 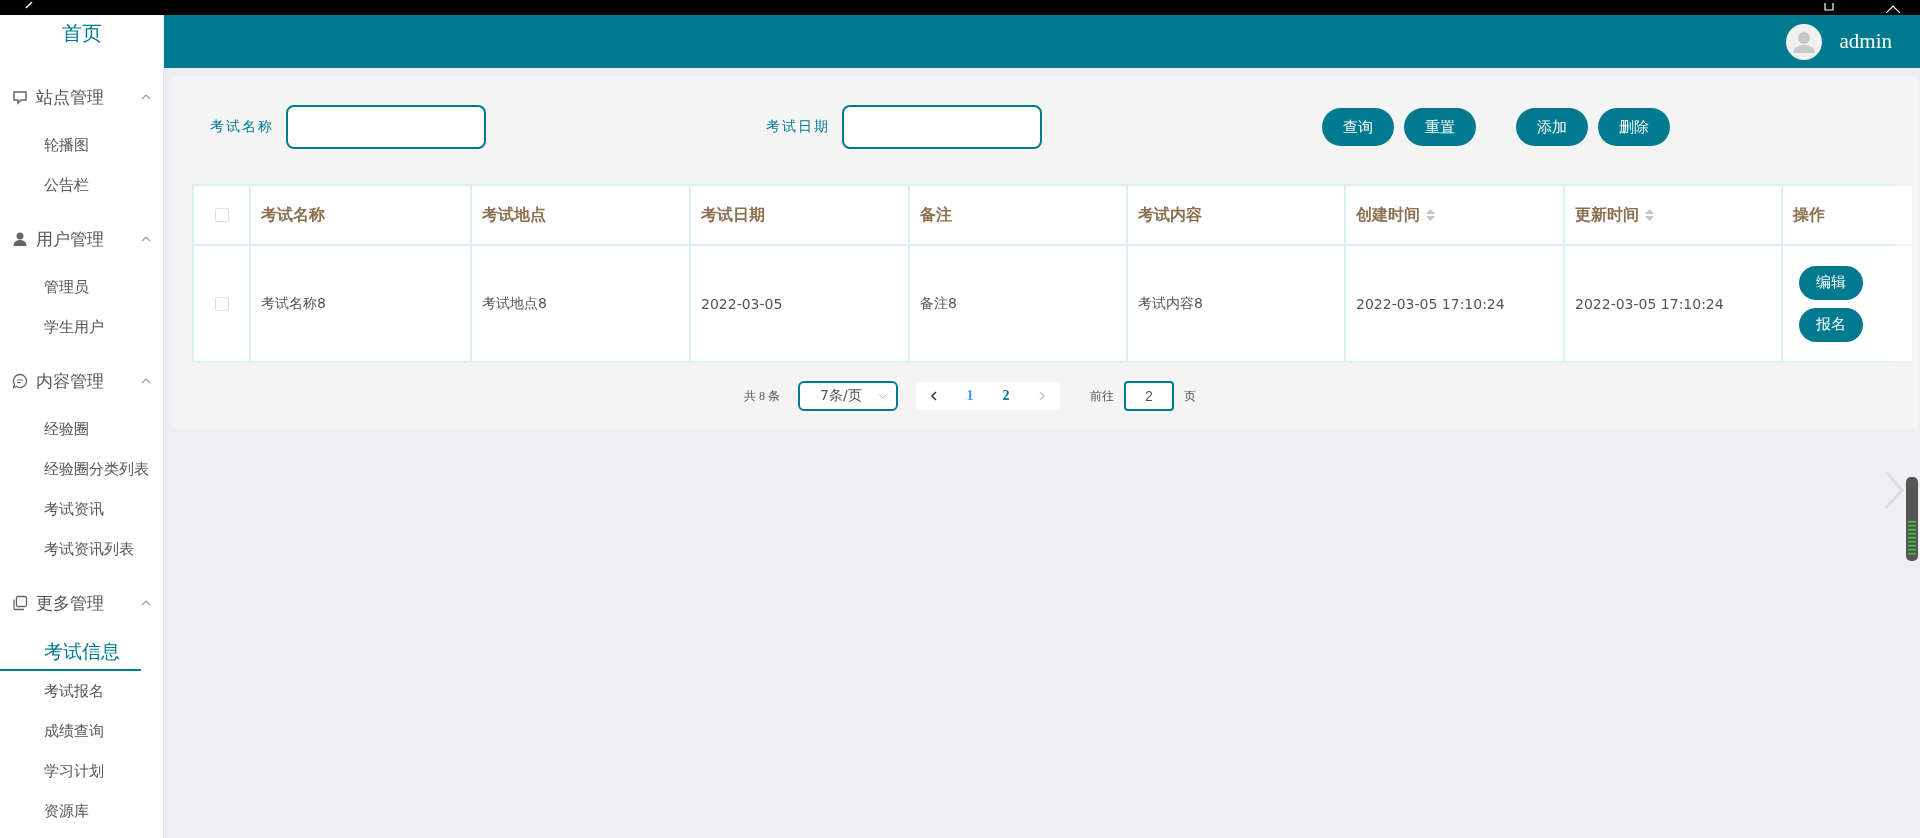 I want to click on restore-icon, so click(x=1829, y=7).